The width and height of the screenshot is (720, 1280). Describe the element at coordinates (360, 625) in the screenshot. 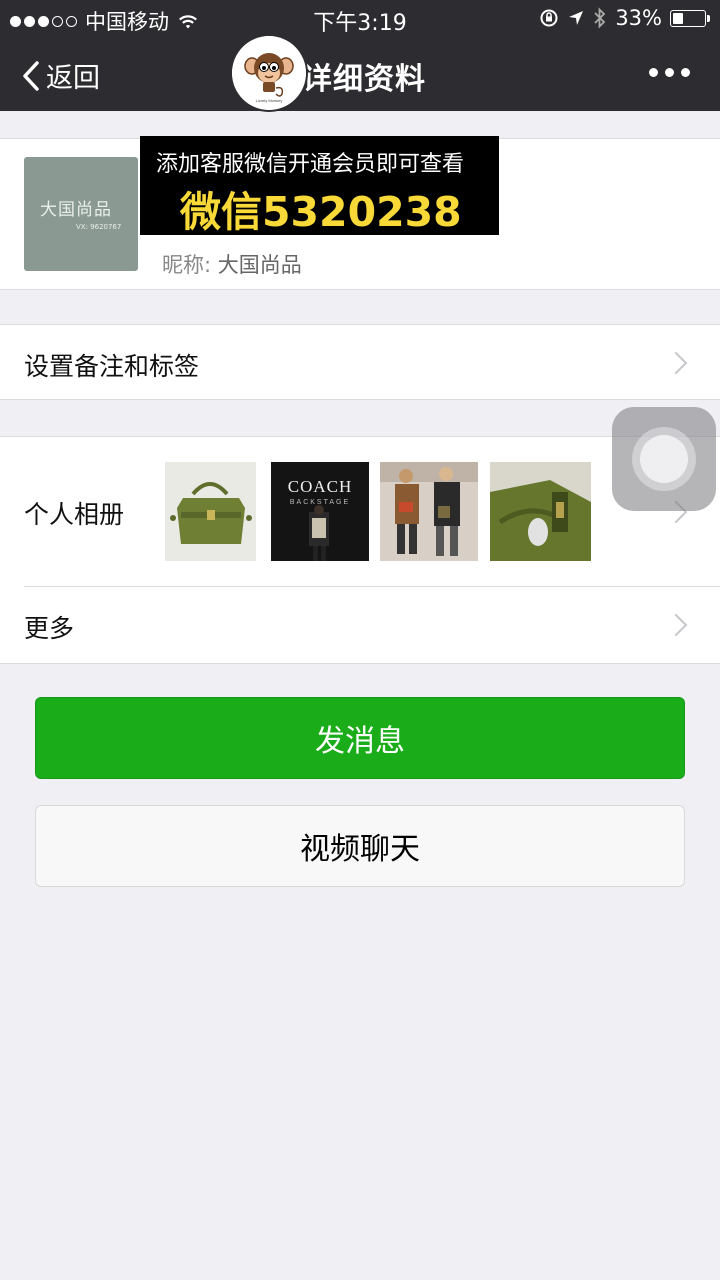

I see `more-row: 更多` at that location.